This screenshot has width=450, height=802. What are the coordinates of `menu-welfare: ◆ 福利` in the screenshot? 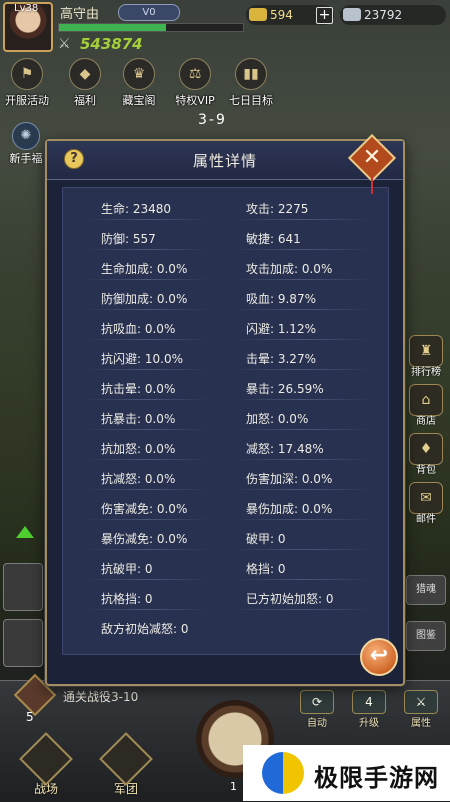 It's located at (85, 83).